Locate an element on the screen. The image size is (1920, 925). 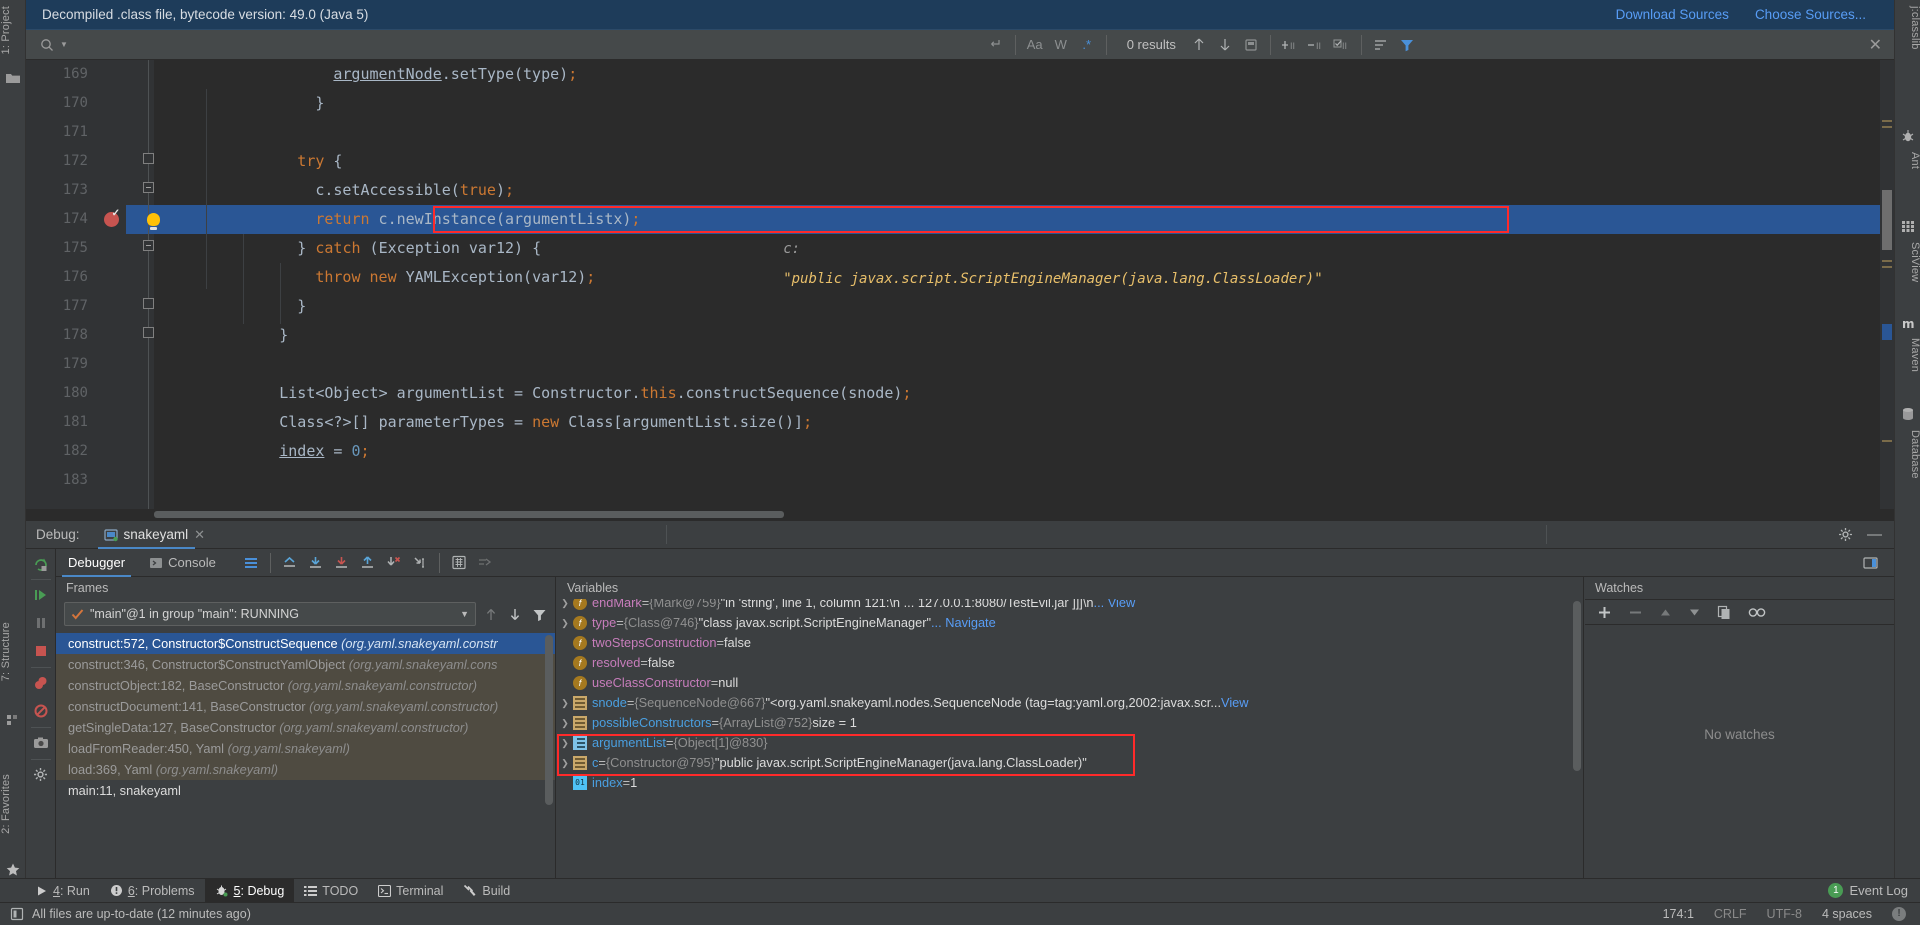
remove-watch-icon is located at coordinates (1635, 612).